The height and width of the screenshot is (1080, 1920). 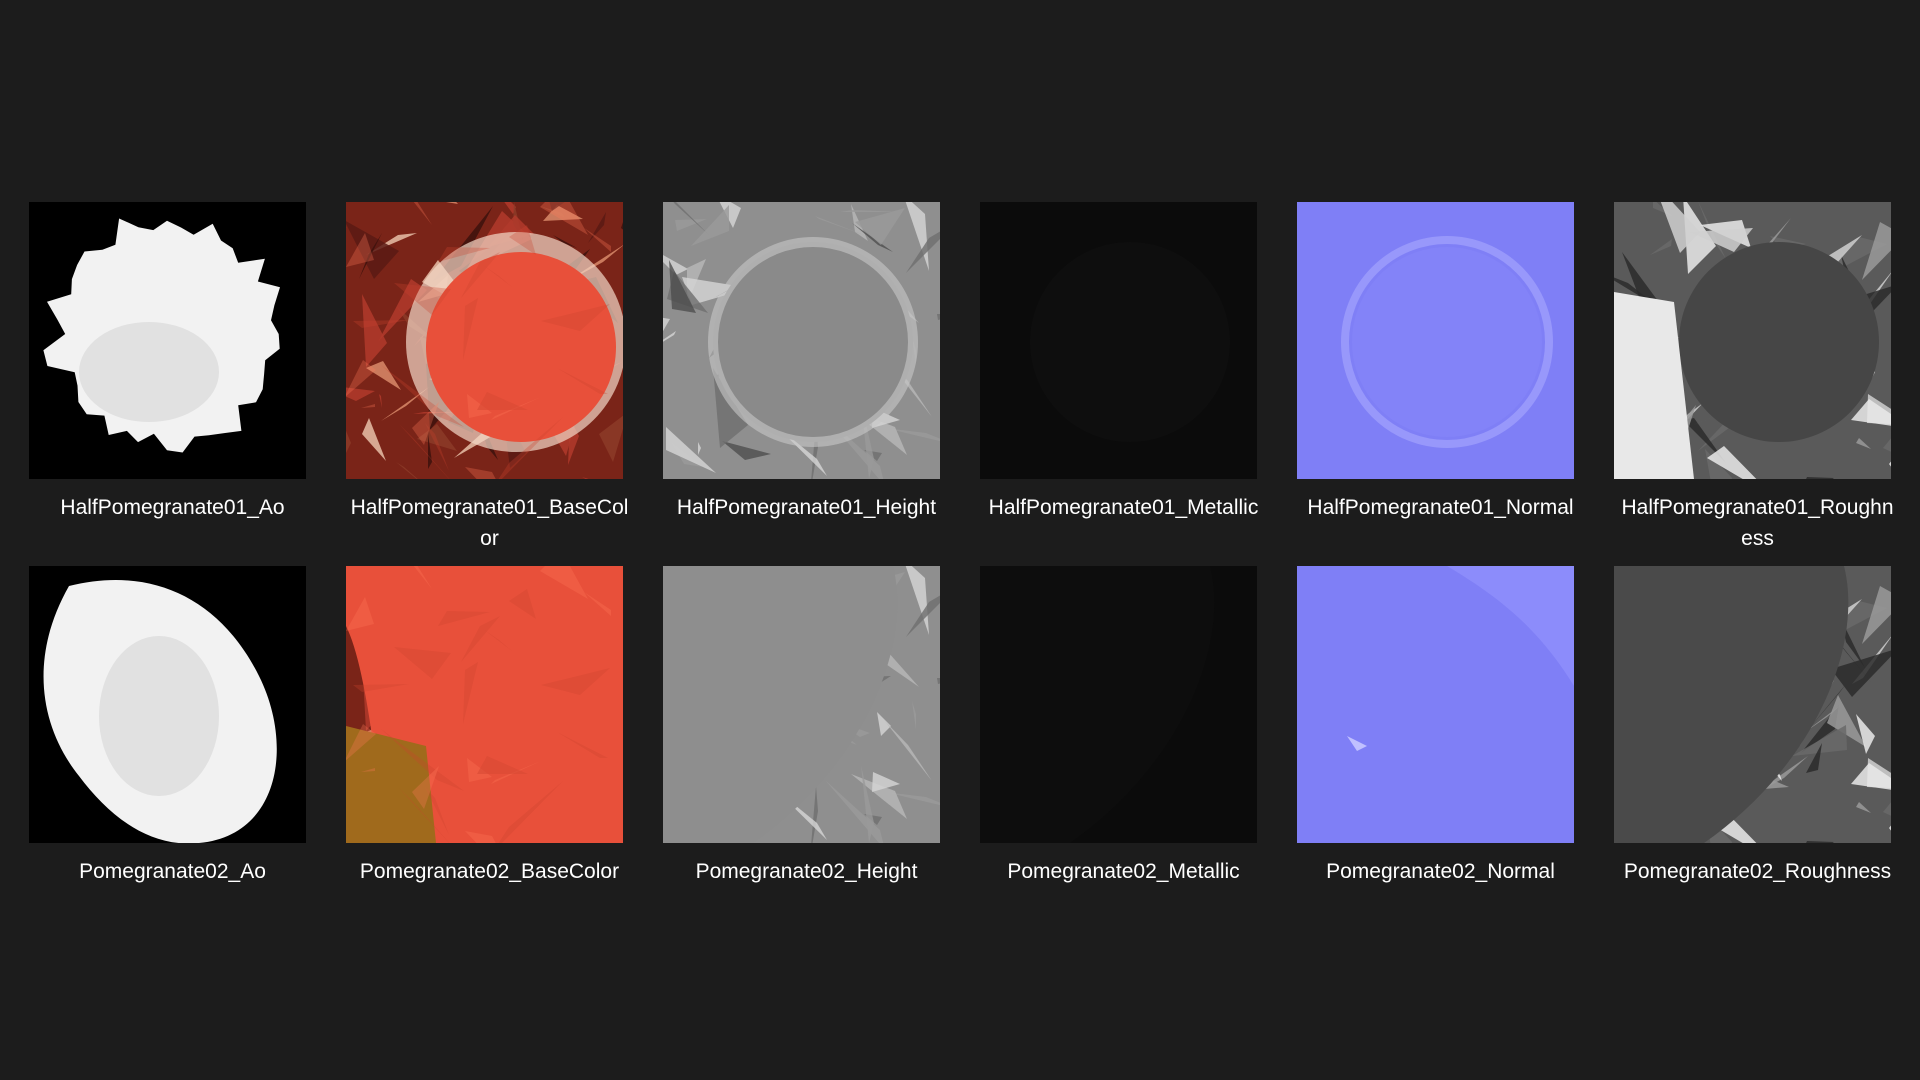 What do you see at coordinates (489, 507) in the screenshot?
I see `file-name-line: HalfPomegranate01_BaseCol` at bounding box center [489, 507].